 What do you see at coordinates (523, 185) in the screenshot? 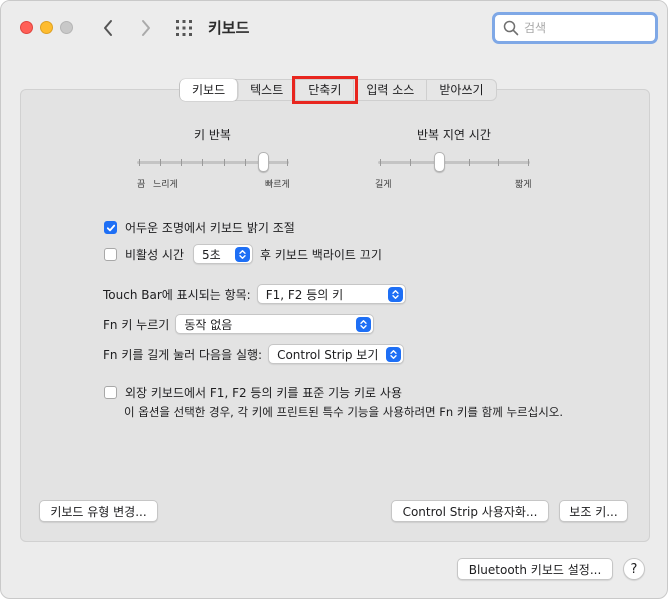
I see `repeat-delay-short-label: 짧게` at bounding box center [523, 185].